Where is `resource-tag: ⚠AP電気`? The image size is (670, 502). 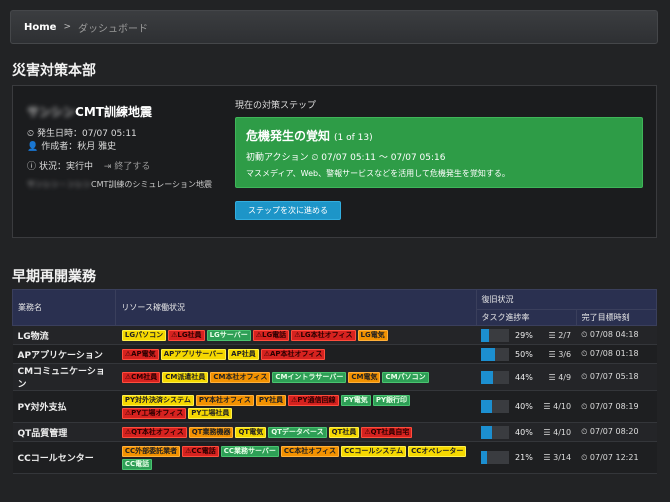
resource-tag: ⚠AP電気 is located at coordinates (140, 354).